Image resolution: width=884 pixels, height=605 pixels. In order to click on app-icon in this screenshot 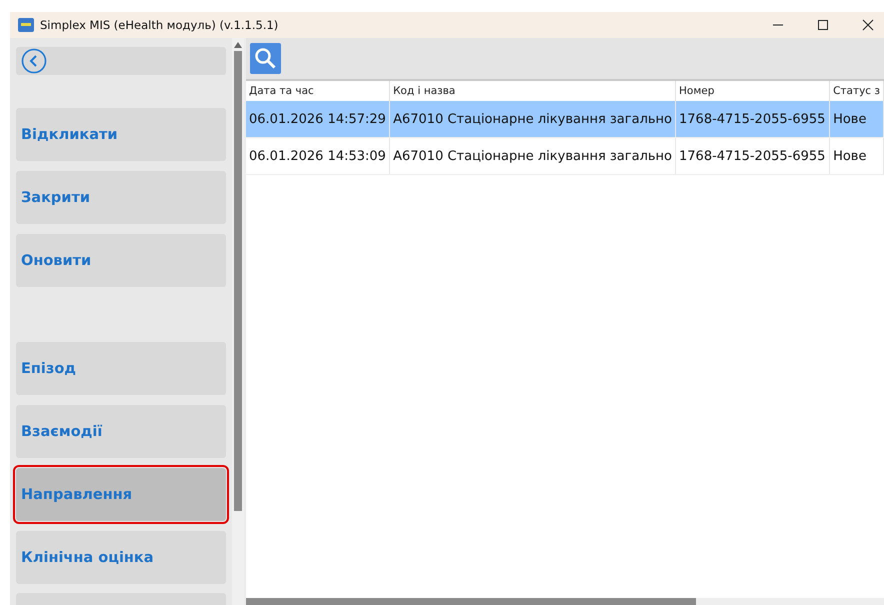, I will do `click(26, 25)`.